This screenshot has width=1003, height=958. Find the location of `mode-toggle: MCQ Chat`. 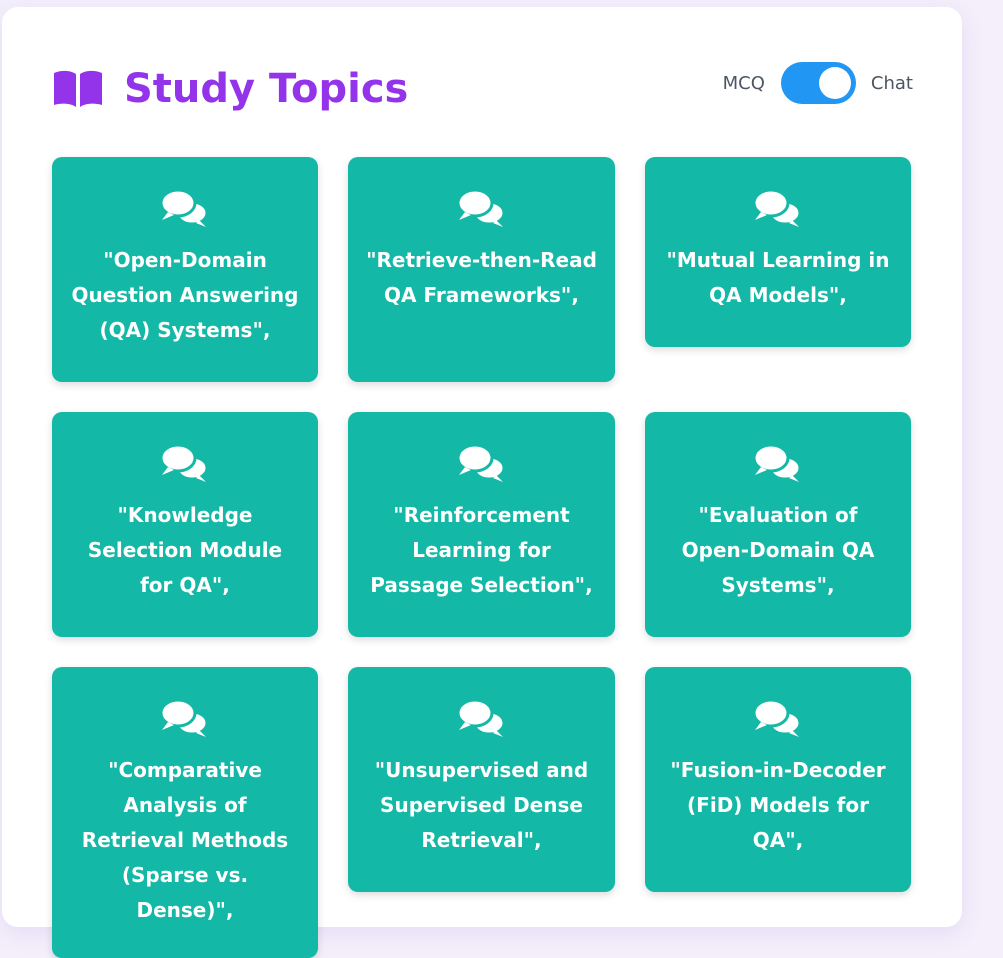

mode-toggle: MCQ Chat is located at coordinates (818, 83).